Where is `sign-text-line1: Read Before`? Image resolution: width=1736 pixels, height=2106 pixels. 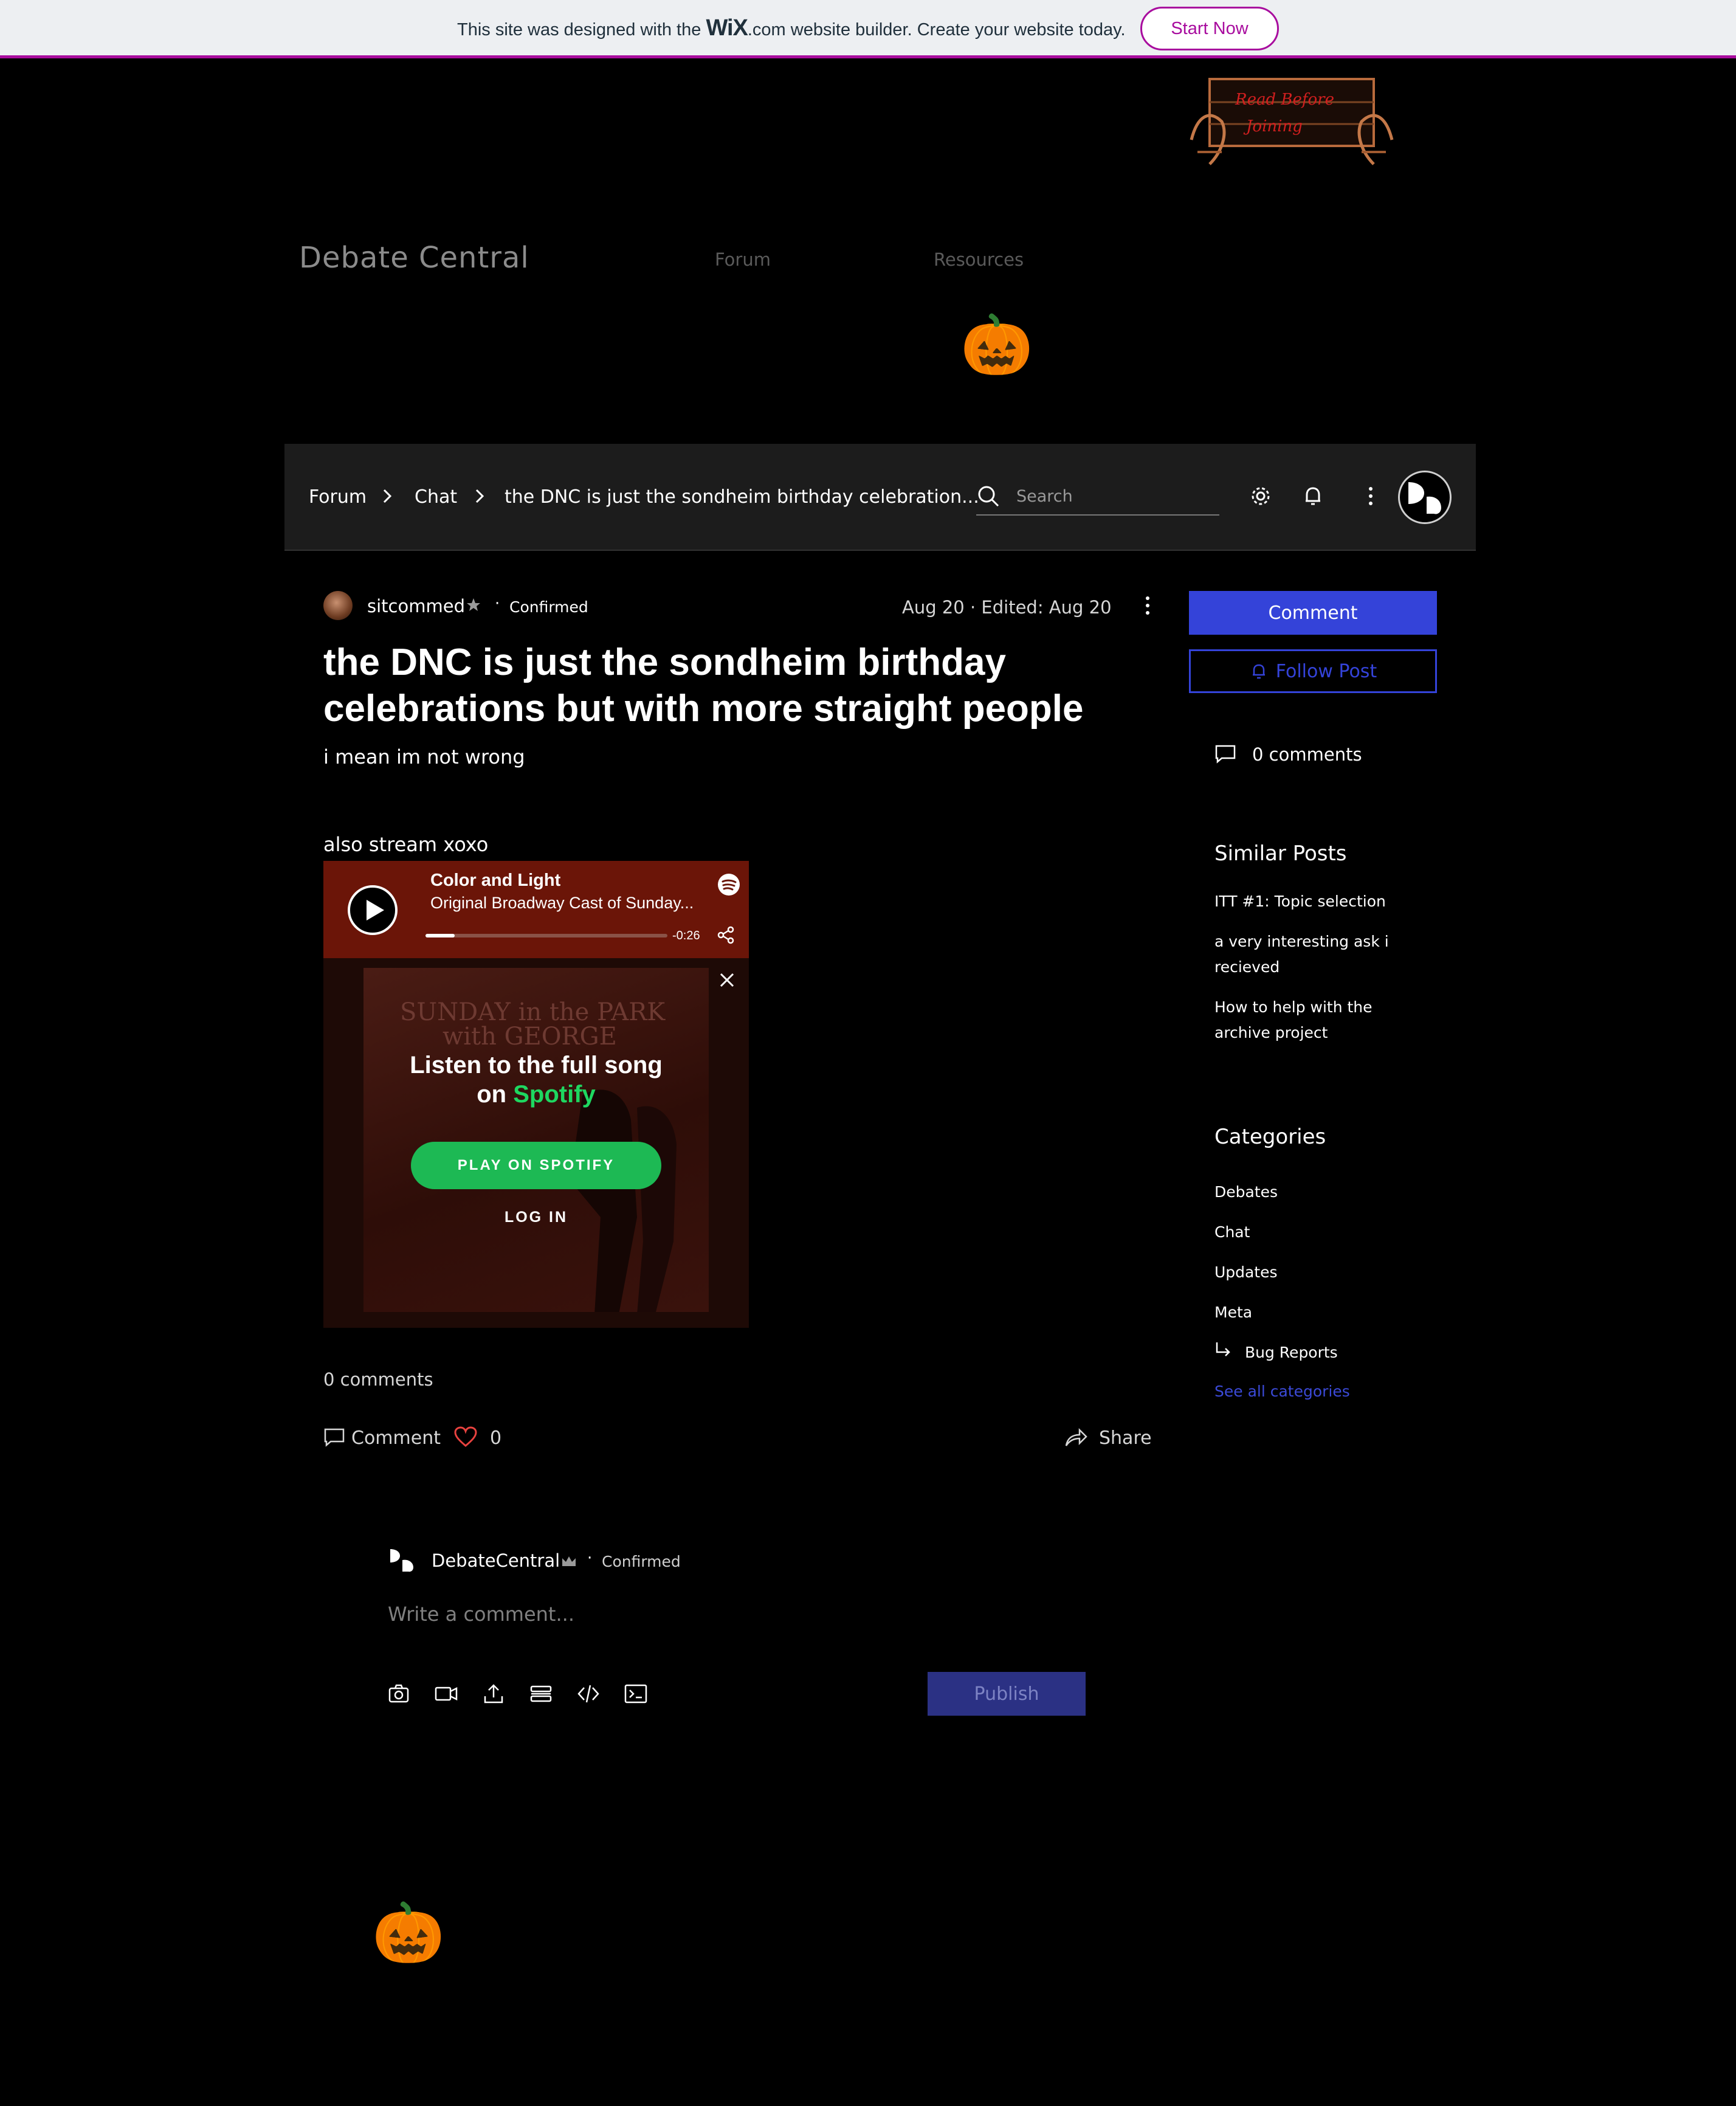
sign-text-line1: Read Before is located at coordinates (1284, 100).